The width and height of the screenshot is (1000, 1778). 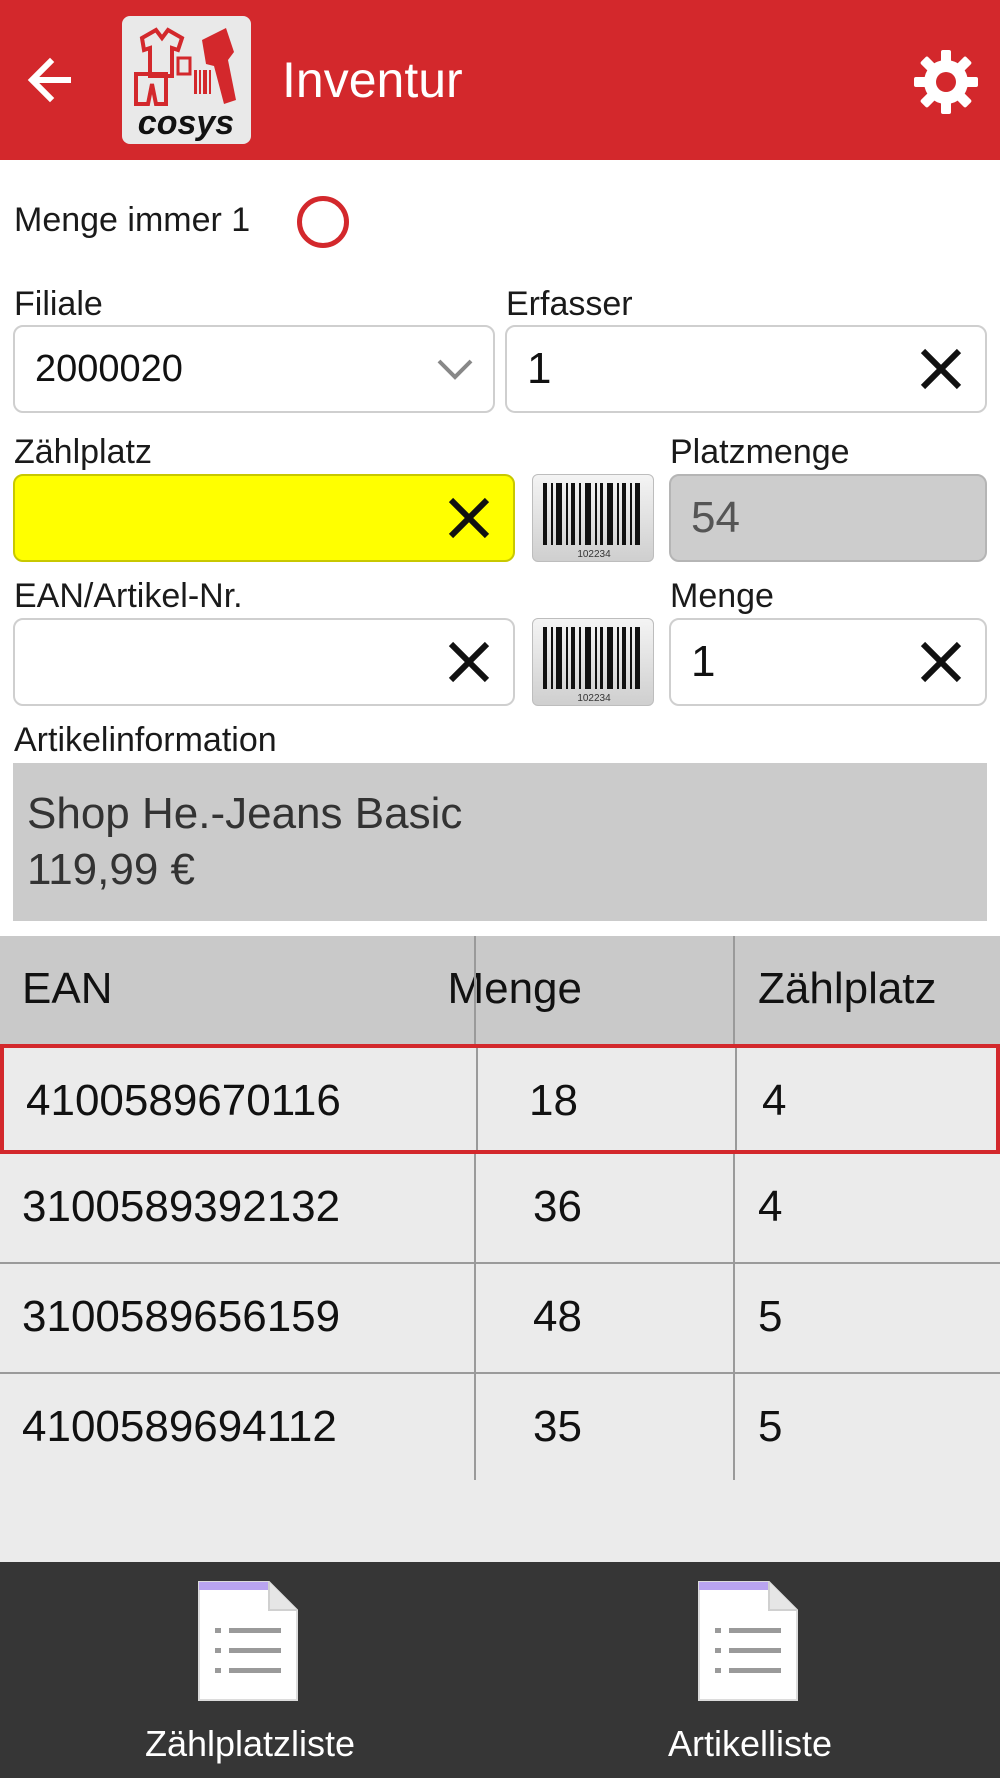 I want to click on scan-zaehlplatz-button: 102234, so click(x=593, y=518).